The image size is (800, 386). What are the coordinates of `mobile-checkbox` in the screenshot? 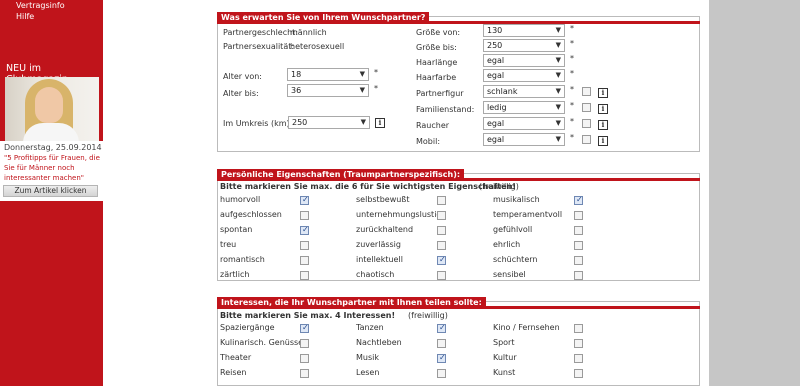 It's located at (586, 139).